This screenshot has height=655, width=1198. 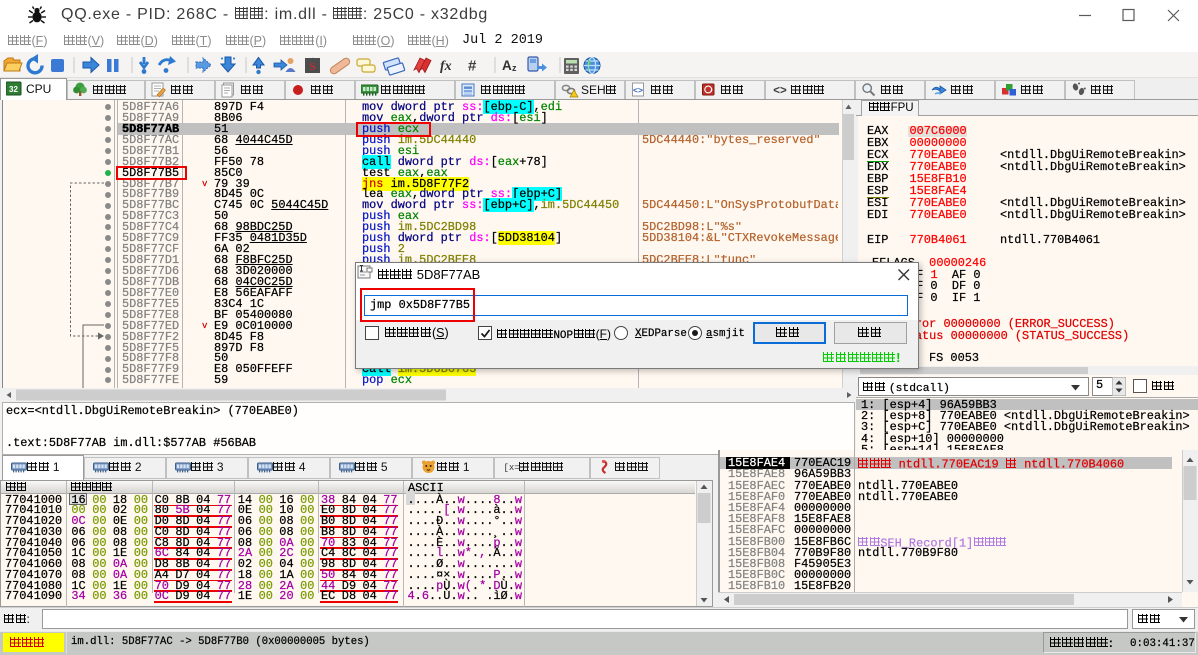 What do you see at coordinates (312, 67) in the screenshot?
I see `svg-text: S` at bounding box center [312, 67].